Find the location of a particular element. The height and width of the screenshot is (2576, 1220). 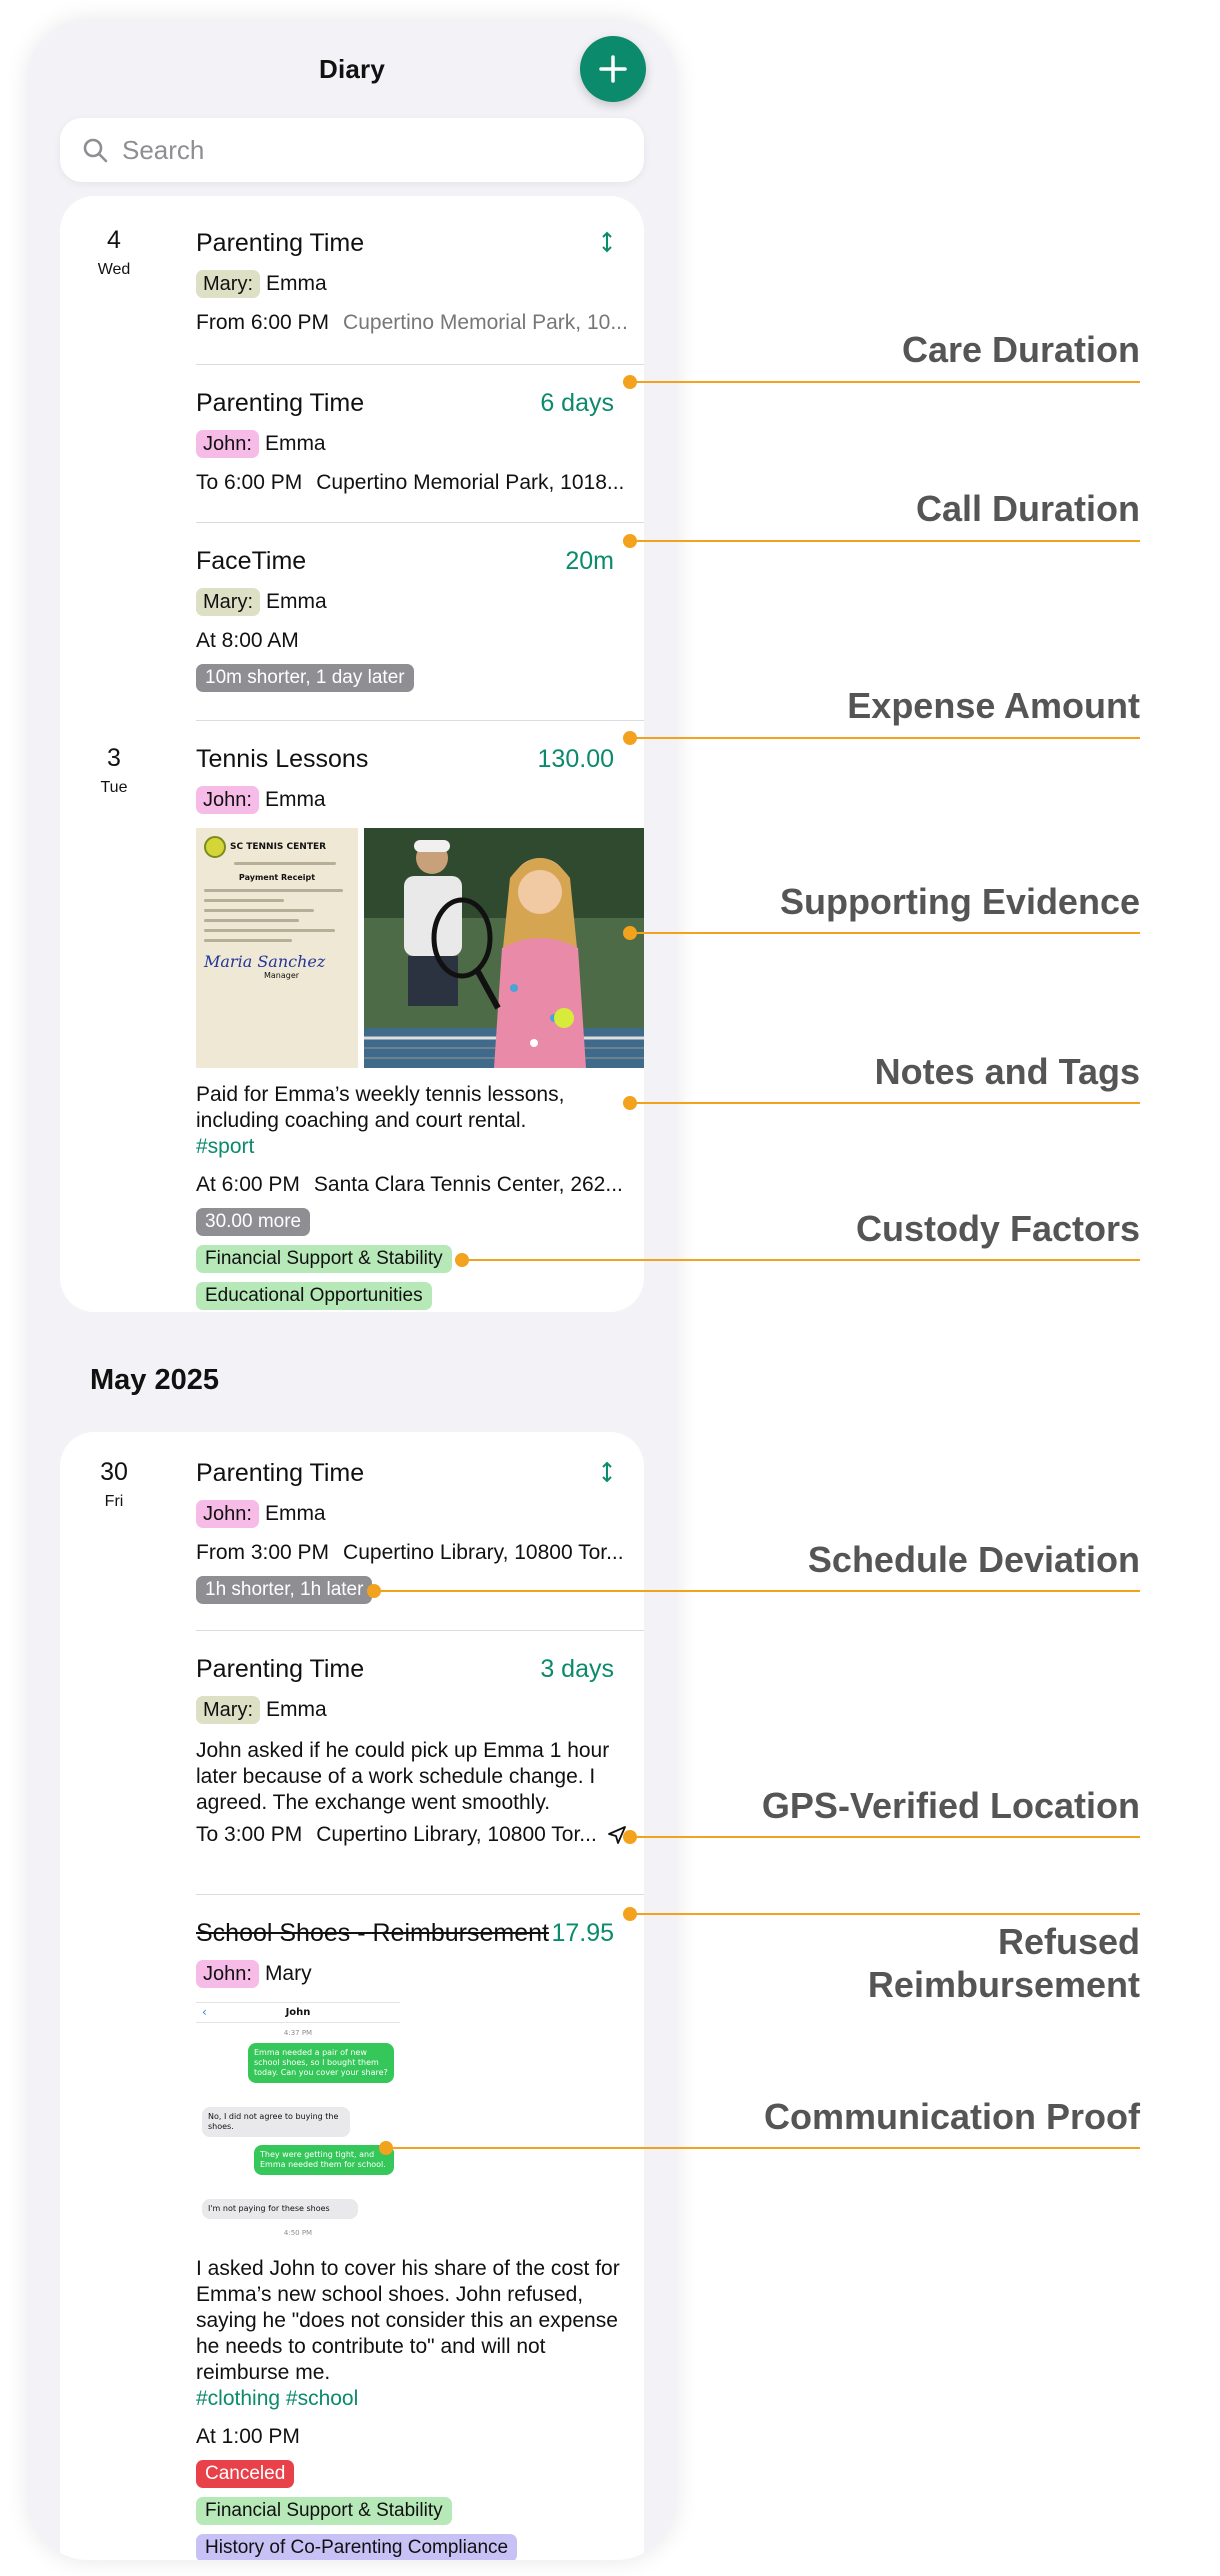

chat-bubble-received: I'm not paying for these shoes is located at coordinates (280, 2209).